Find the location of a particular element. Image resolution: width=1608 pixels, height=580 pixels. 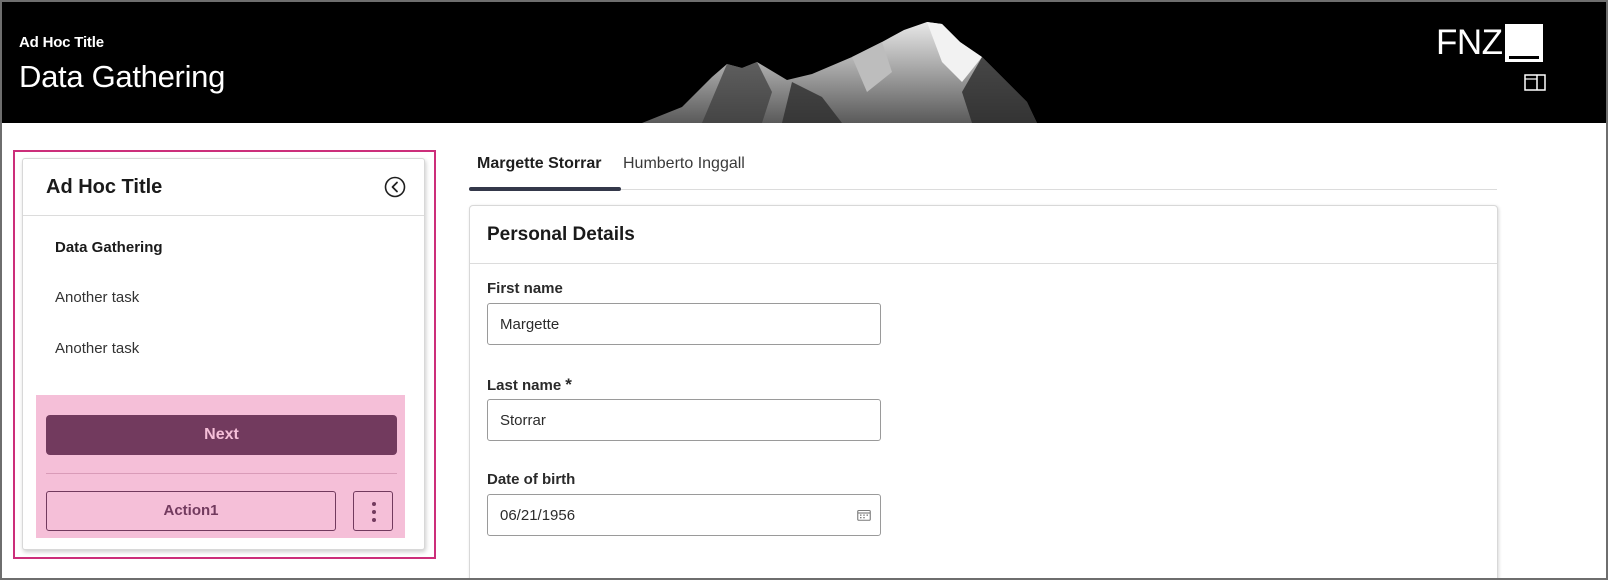

page-title: Data Gathering is located at coordinates (122, 76).